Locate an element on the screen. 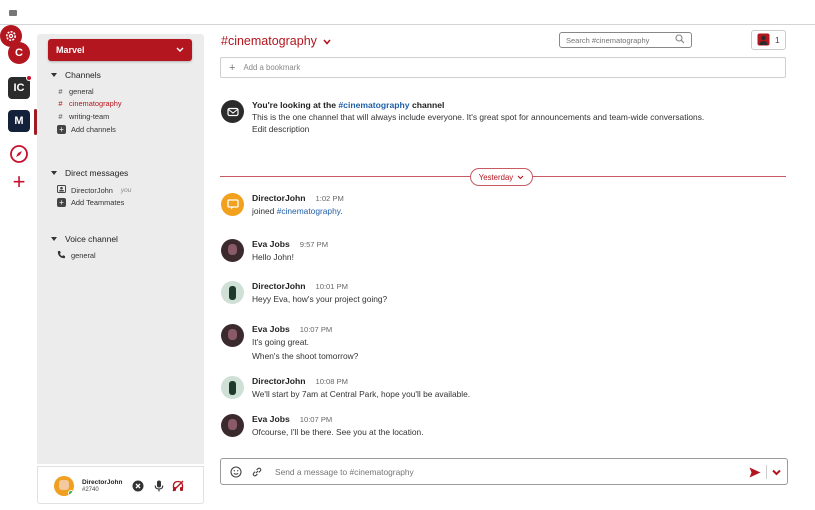  message-text: joined #cinematography. is located at coordinates (297, 211).